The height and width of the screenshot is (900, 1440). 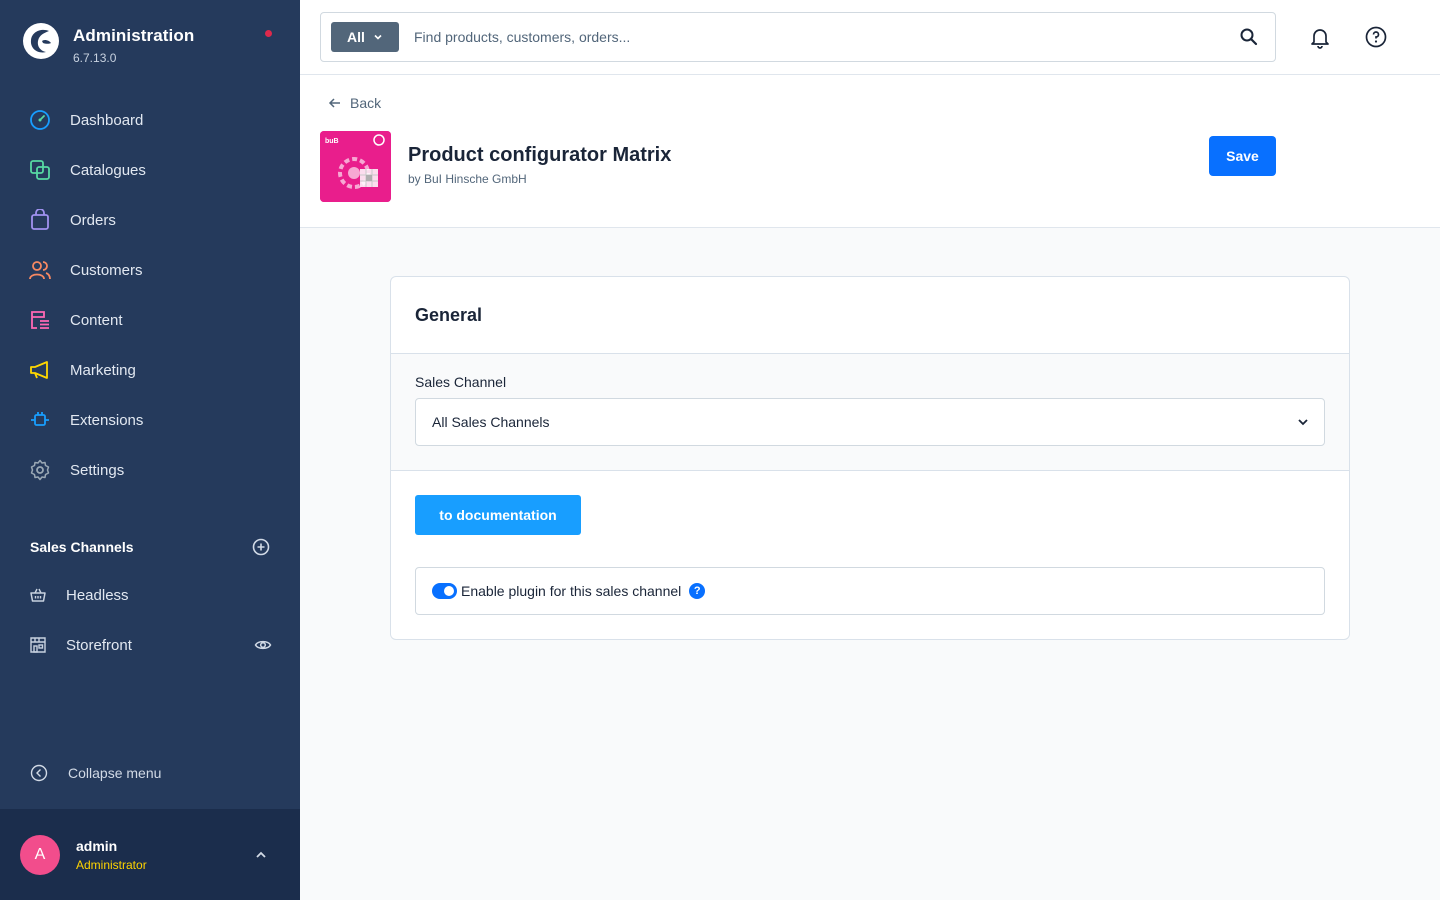 What do you see at coordinates (150, 170) in the screenshot?
I see `sidebar-item-catalogues: Catalogues` at bounding box center [150, 170].